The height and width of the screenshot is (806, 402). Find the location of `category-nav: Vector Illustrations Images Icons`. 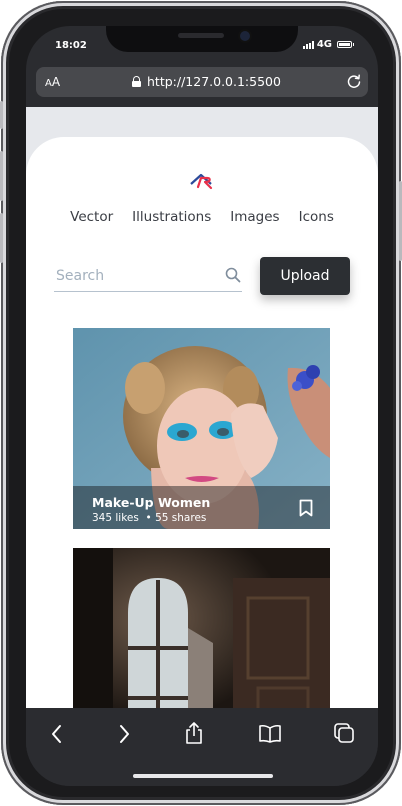

category-nav: Vector Illustrations Images Icons is located at coordinates (202, 217).